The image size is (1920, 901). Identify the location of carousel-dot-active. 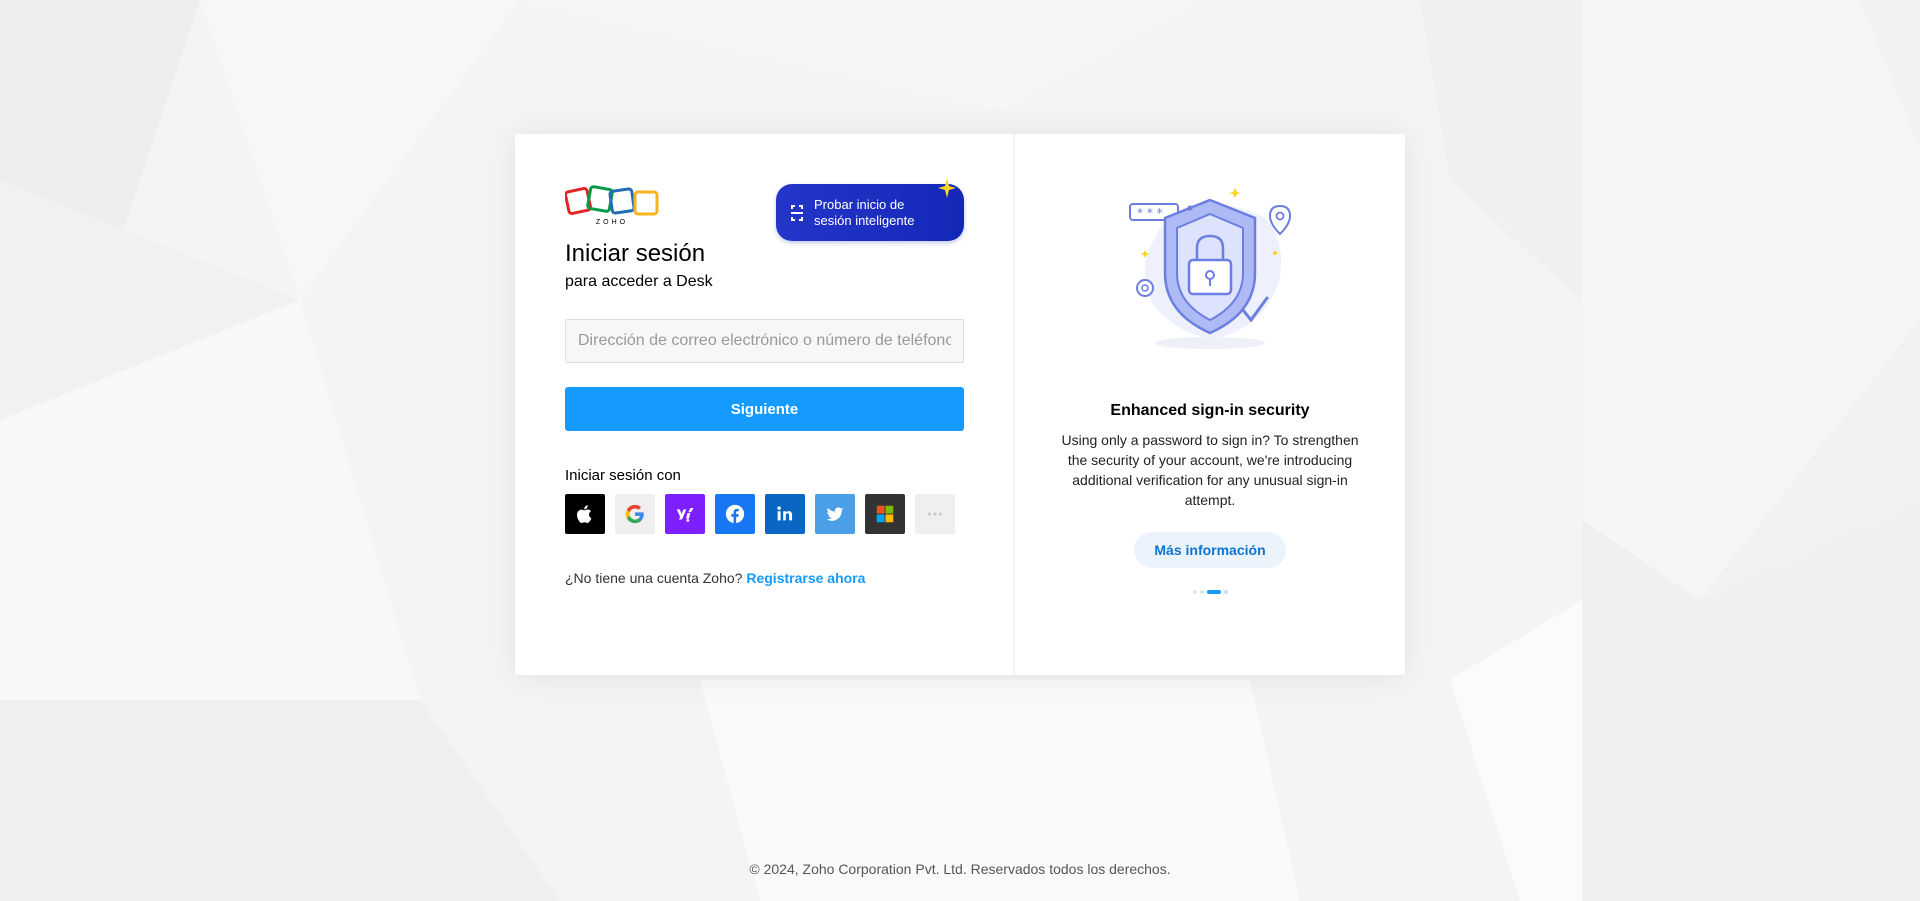
(1213, 592).